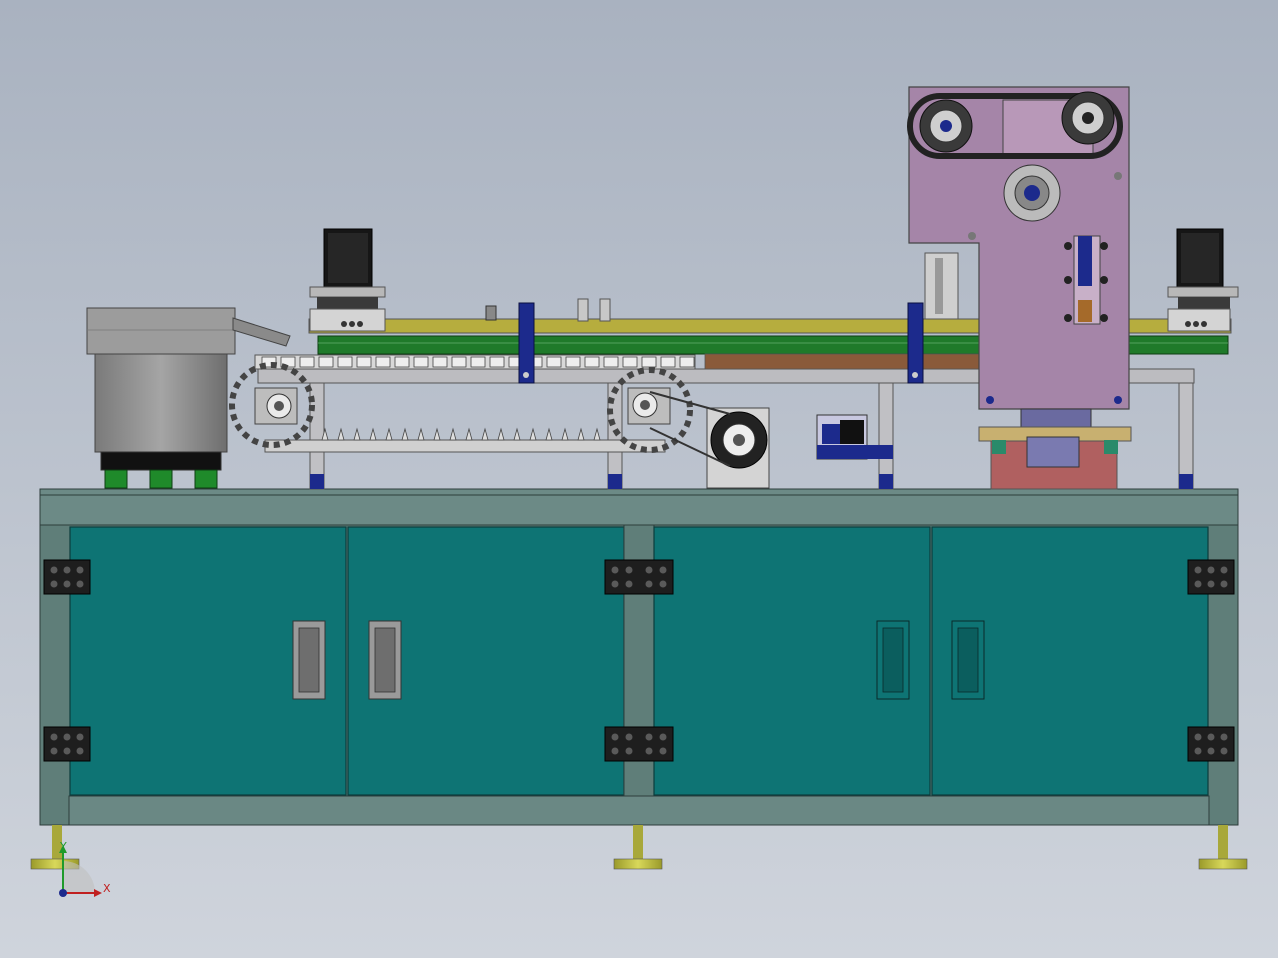 The image size is (1278, 958). I want to click on table-top, so click(639, 507).